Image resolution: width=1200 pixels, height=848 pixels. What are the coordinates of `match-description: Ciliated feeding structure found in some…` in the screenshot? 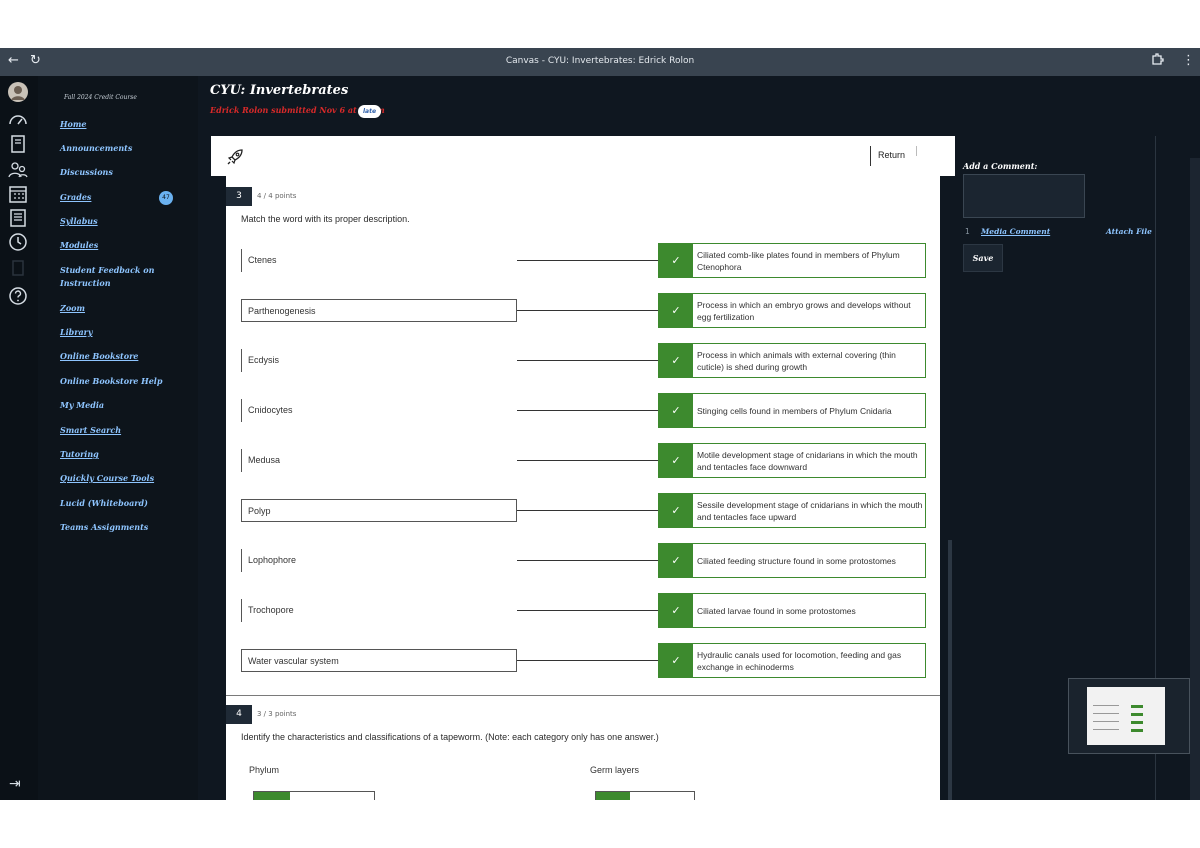 It's located at (796, 560).